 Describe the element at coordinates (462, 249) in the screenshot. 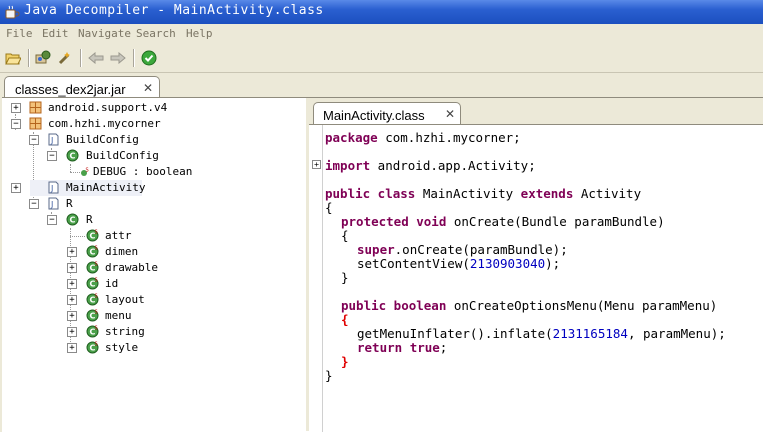

I see `code-line: super.onCreate(paramBundle);` at that location.